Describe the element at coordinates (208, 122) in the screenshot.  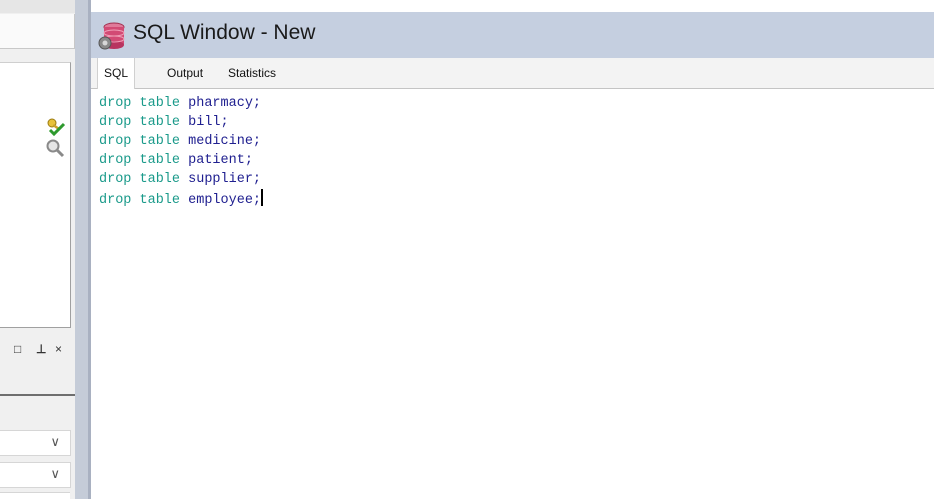
I see `sql-identifier: bill;` at that location.